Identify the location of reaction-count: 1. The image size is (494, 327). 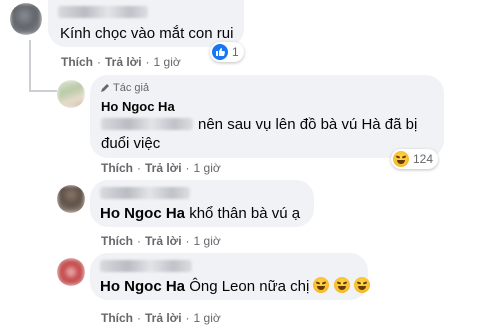
(235, 52).